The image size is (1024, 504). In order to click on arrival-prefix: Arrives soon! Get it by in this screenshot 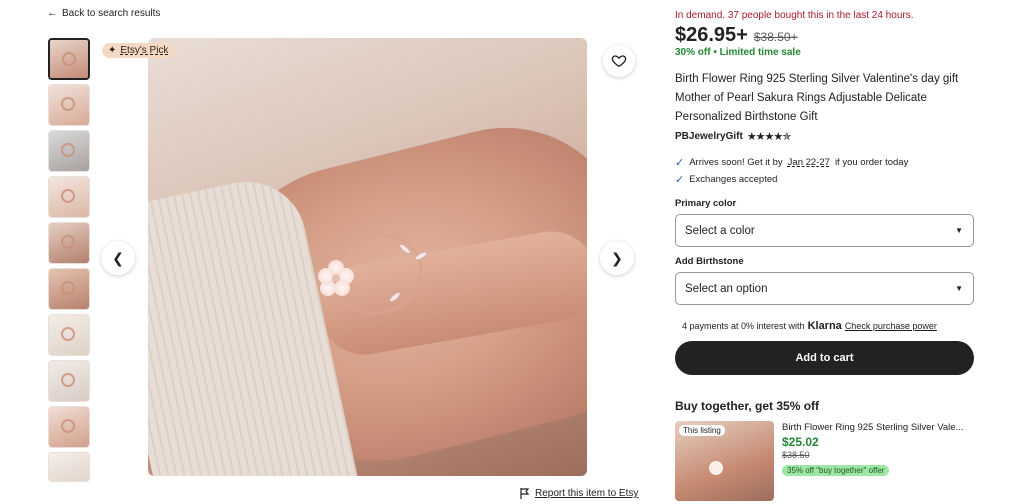, I will do `click(736, 162)`.